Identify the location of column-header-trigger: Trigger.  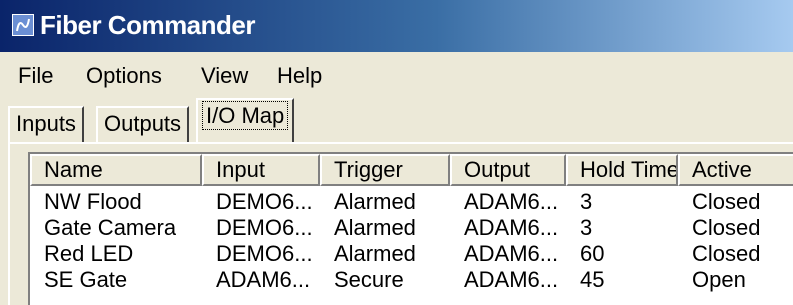
(385, 170).